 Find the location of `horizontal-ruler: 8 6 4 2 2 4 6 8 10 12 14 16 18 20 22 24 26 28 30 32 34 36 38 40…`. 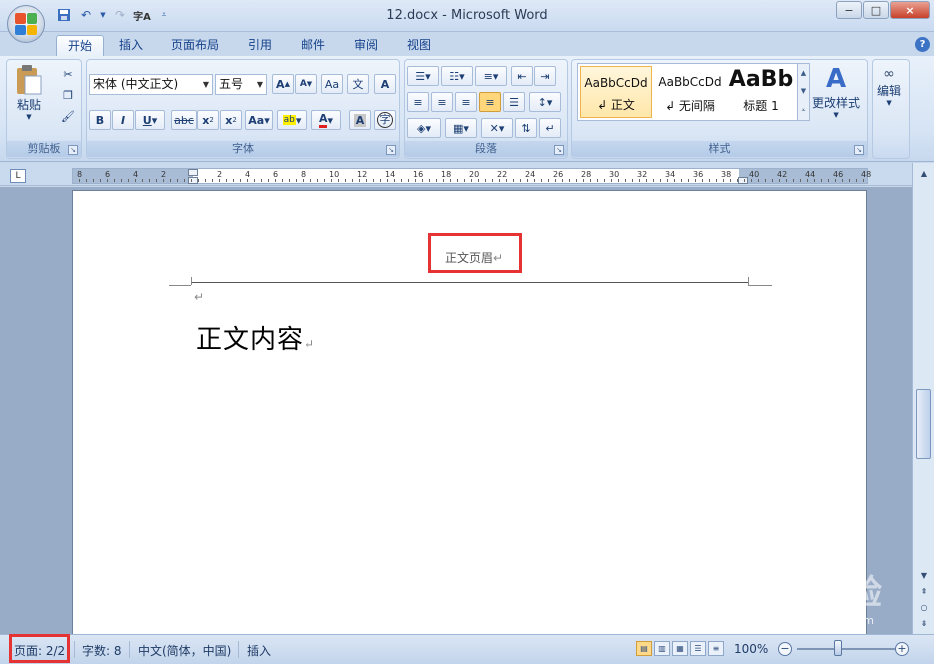

horizontal-ruler: 8 6 4 2 2 4 6 8 10 12 14 16 18 20 22 24 26 28 30 32 34 36 38 40… is located at coordinates (471, 176).